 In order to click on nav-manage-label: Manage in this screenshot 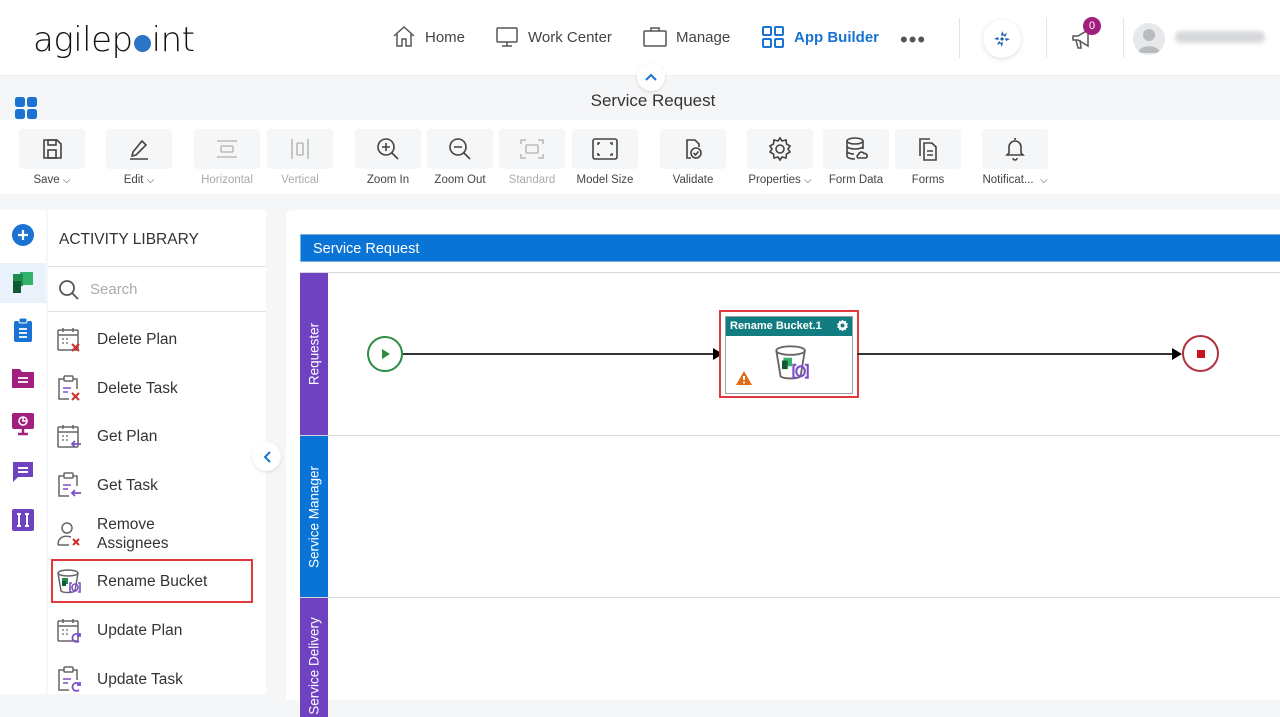, I will do `click(703, 37)`.